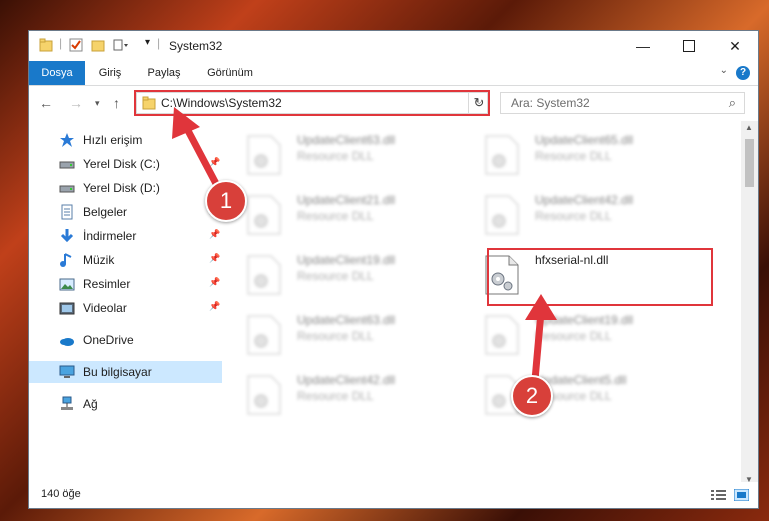 The height and width of the screenshot is (521, 769). Describe the element at coordinates (732, 103) in the screenshot. I see `search-icon: ⌕` at that location.